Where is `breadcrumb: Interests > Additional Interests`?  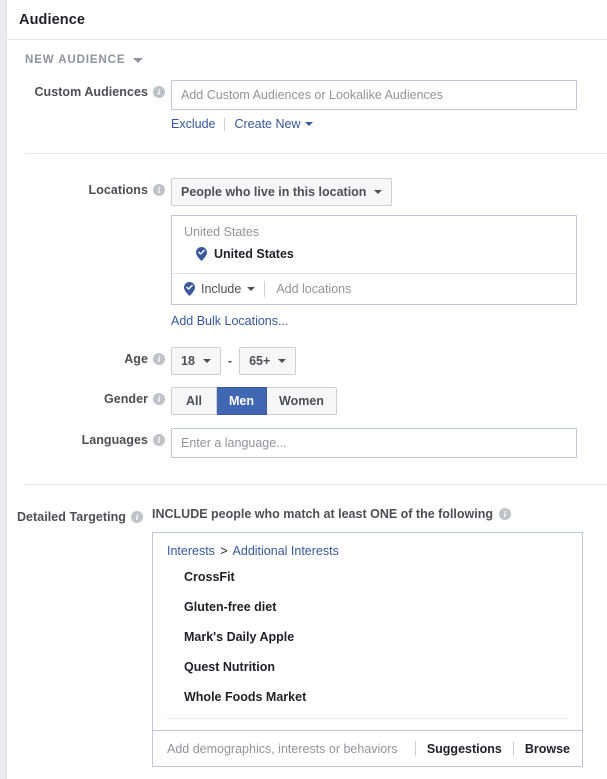 breadcrumb: Interests > Additional Interests is located at coordinates (367, 553).